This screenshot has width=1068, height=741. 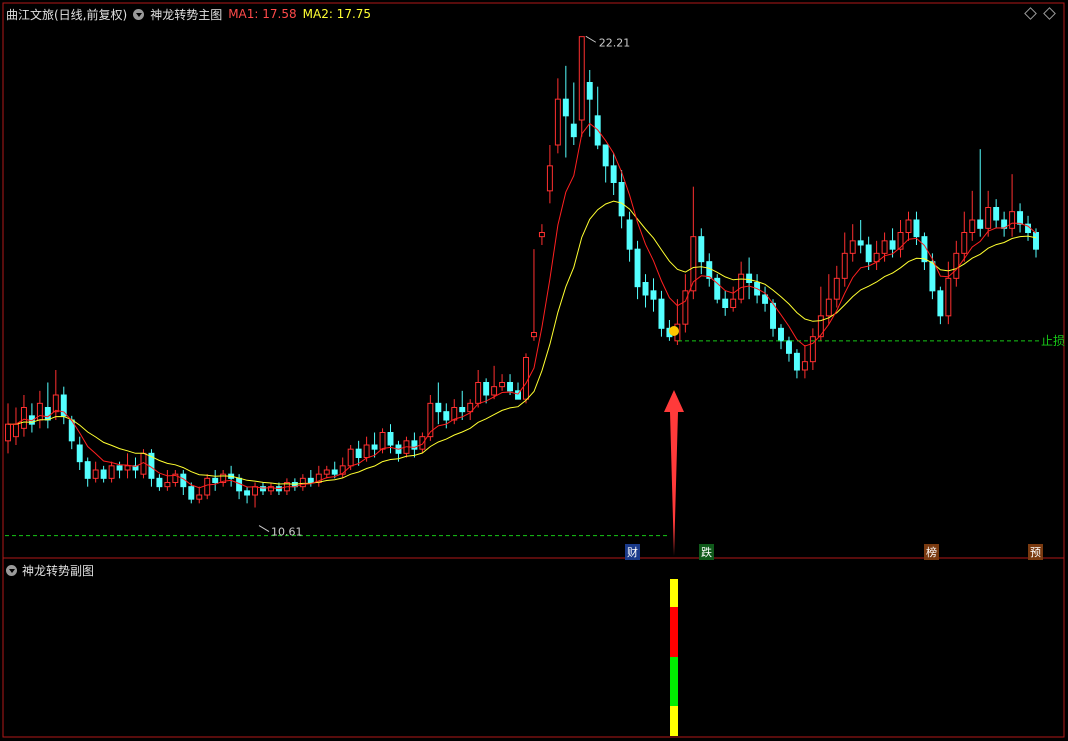 What do you see at coordinates (706, 552) in the screenshot?
I see `marker-die: 跌` at bounding box center [706, 552].